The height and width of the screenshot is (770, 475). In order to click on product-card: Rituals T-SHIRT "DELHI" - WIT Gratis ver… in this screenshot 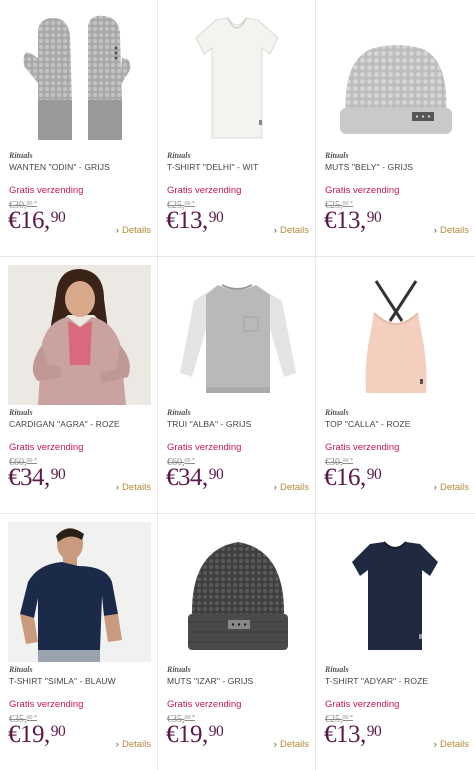, I will do `click(236, 128)`.